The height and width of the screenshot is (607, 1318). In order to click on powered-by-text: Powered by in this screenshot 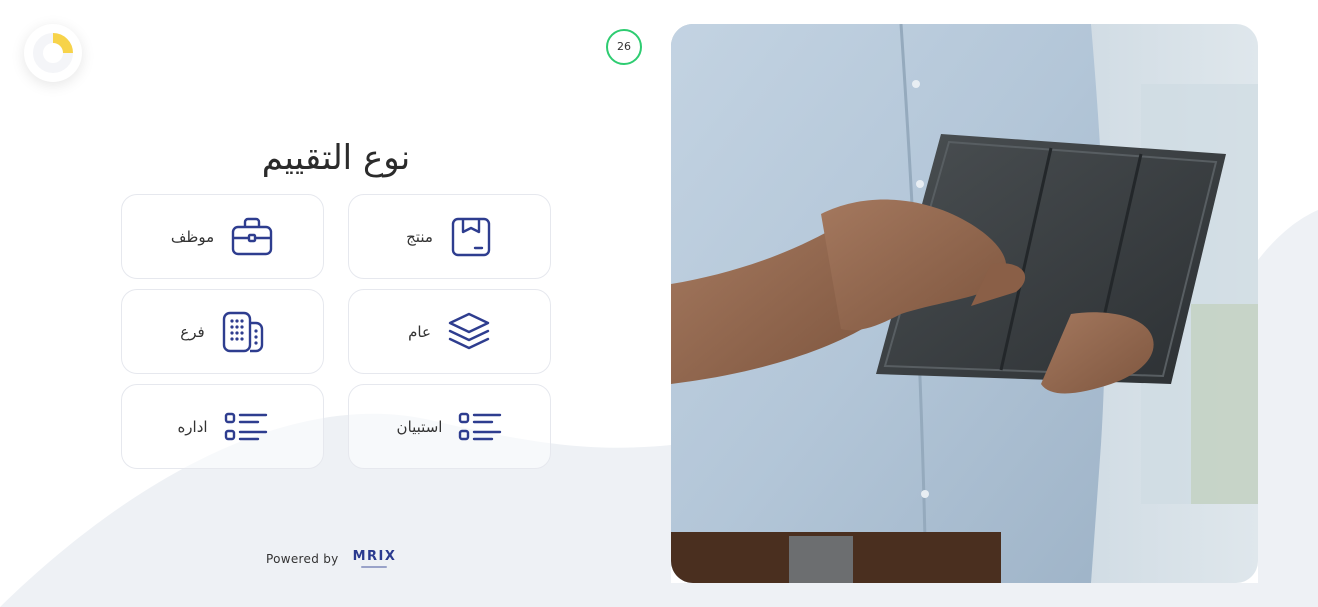, I will do `click(302, 559)`.